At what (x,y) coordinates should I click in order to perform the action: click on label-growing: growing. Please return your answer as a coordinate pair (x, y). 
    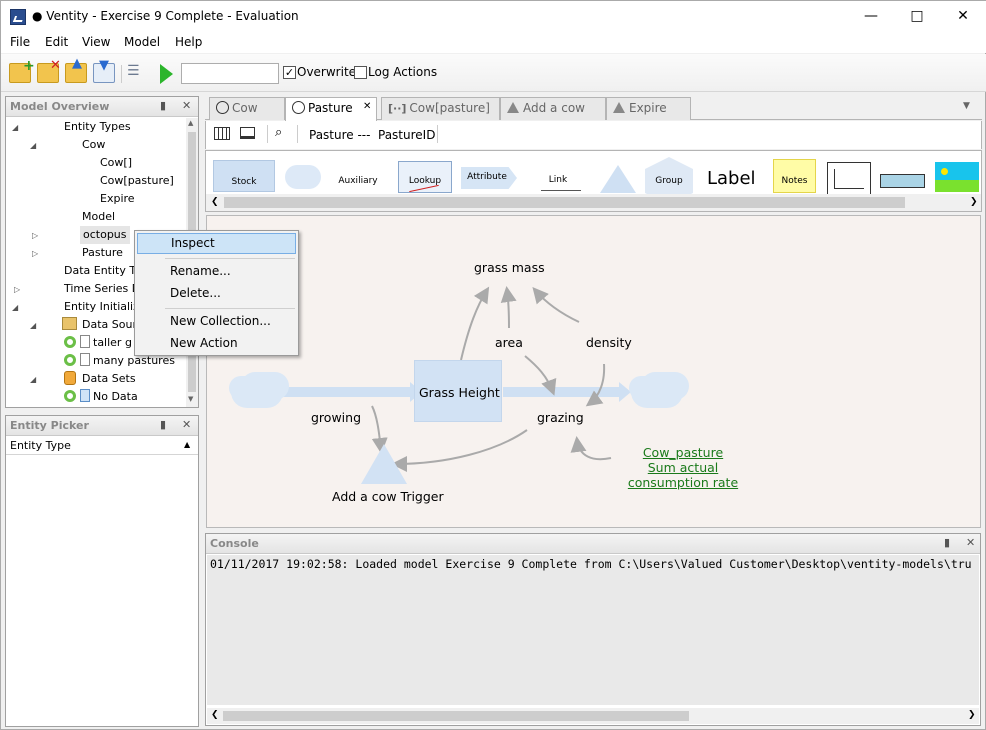
    Looking at the image, I should click on (336, 417).